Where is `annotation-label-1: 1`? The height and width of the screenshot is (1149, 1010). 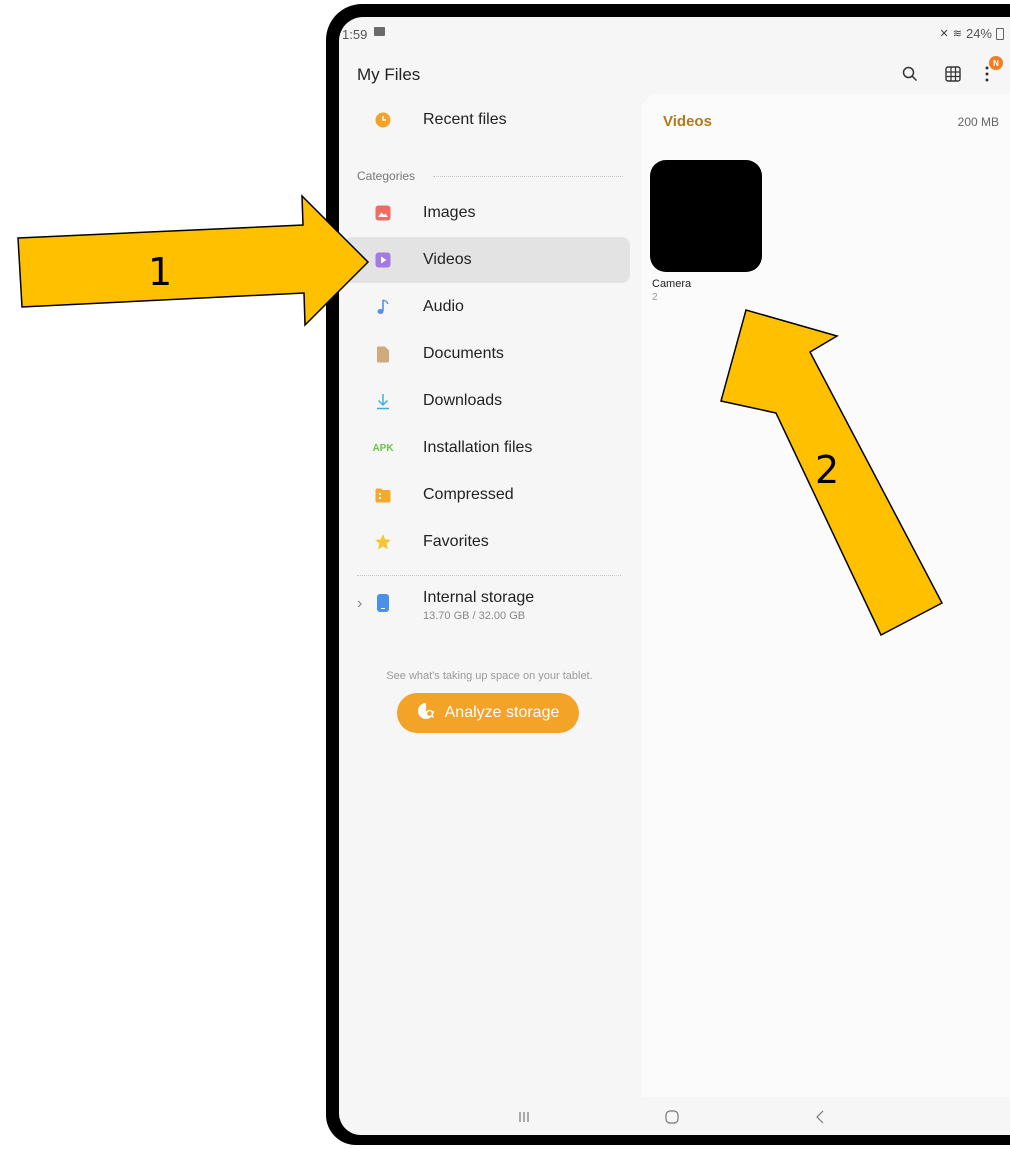 annotation-label-1: 1 is located at coordinates (160, 272).